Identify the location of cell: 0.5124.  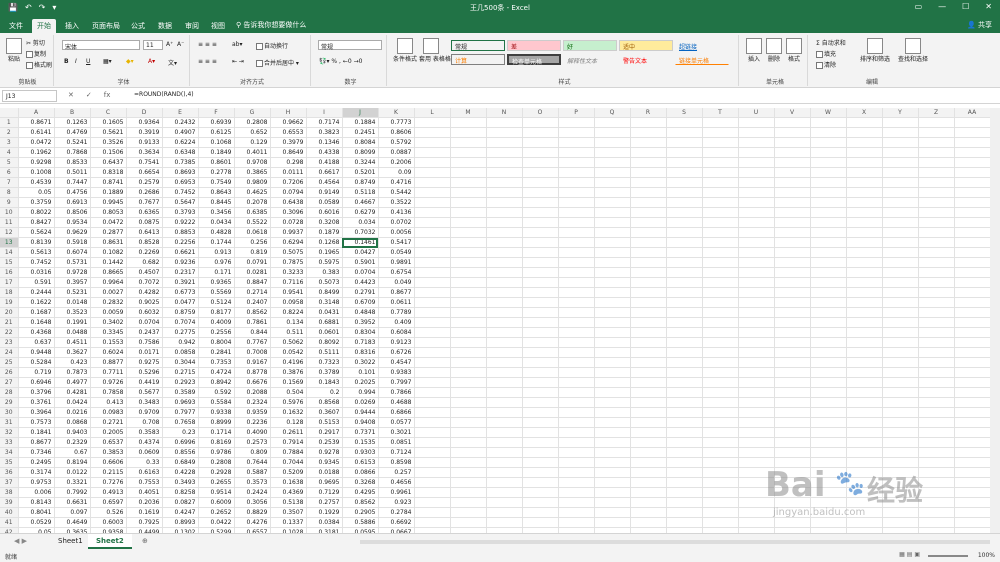
(216, 302).